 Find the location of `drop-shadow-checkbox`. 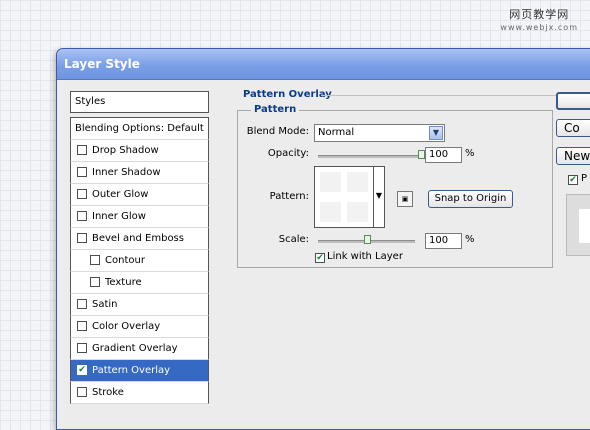

drop-shadow-checkbox is located at coordinates (82, 150).